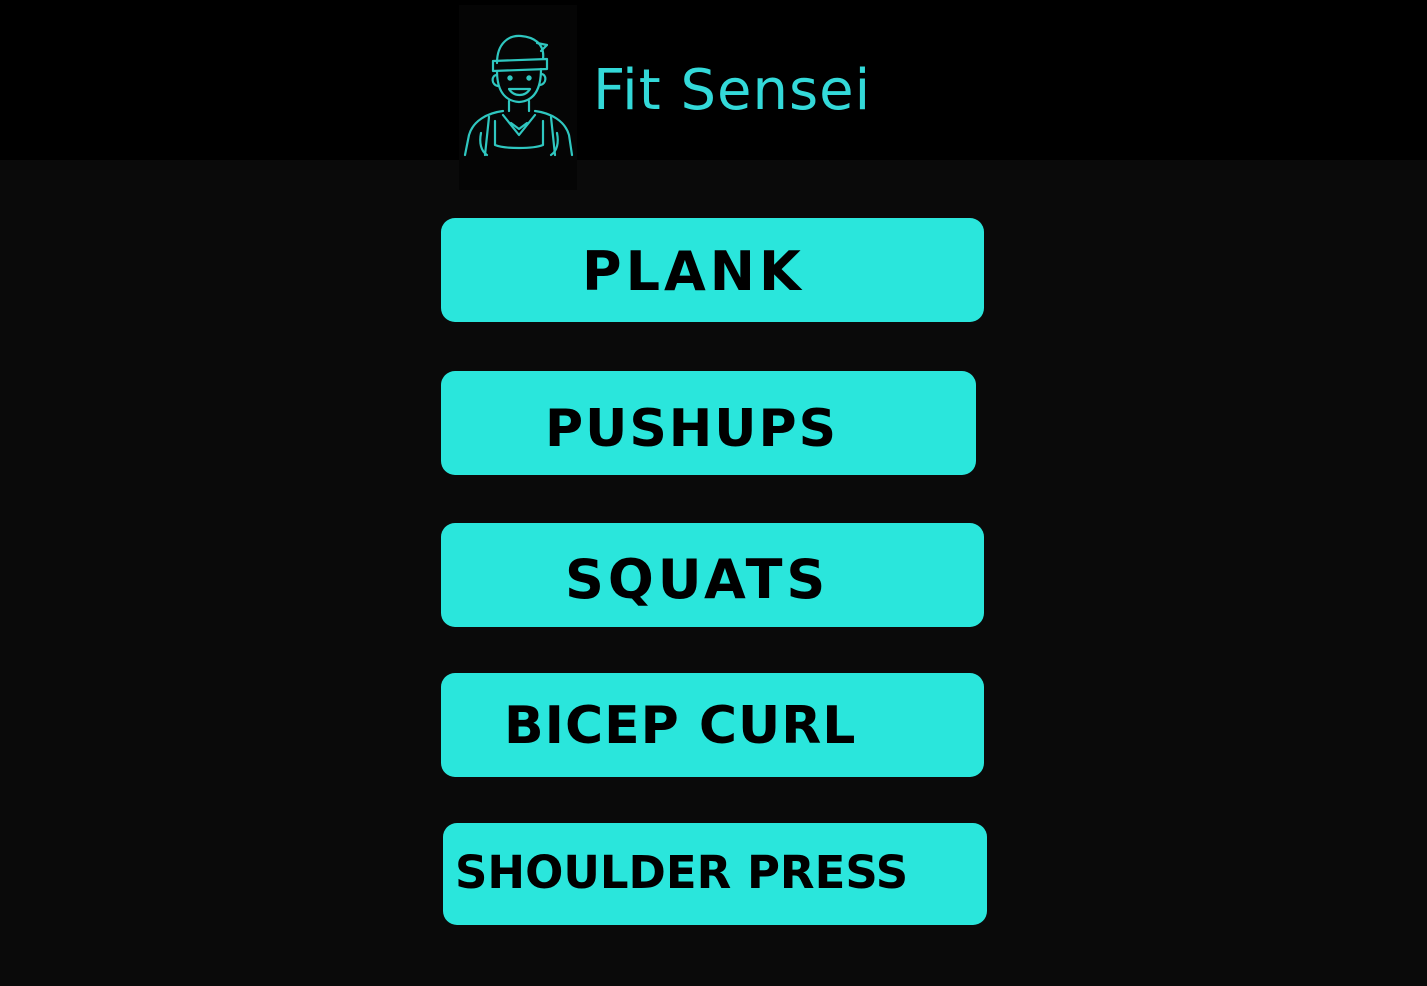 The width and height of the screenshot is (1427, 986). I want to click on squats-button-label: SQUATS, so click(697, 579).